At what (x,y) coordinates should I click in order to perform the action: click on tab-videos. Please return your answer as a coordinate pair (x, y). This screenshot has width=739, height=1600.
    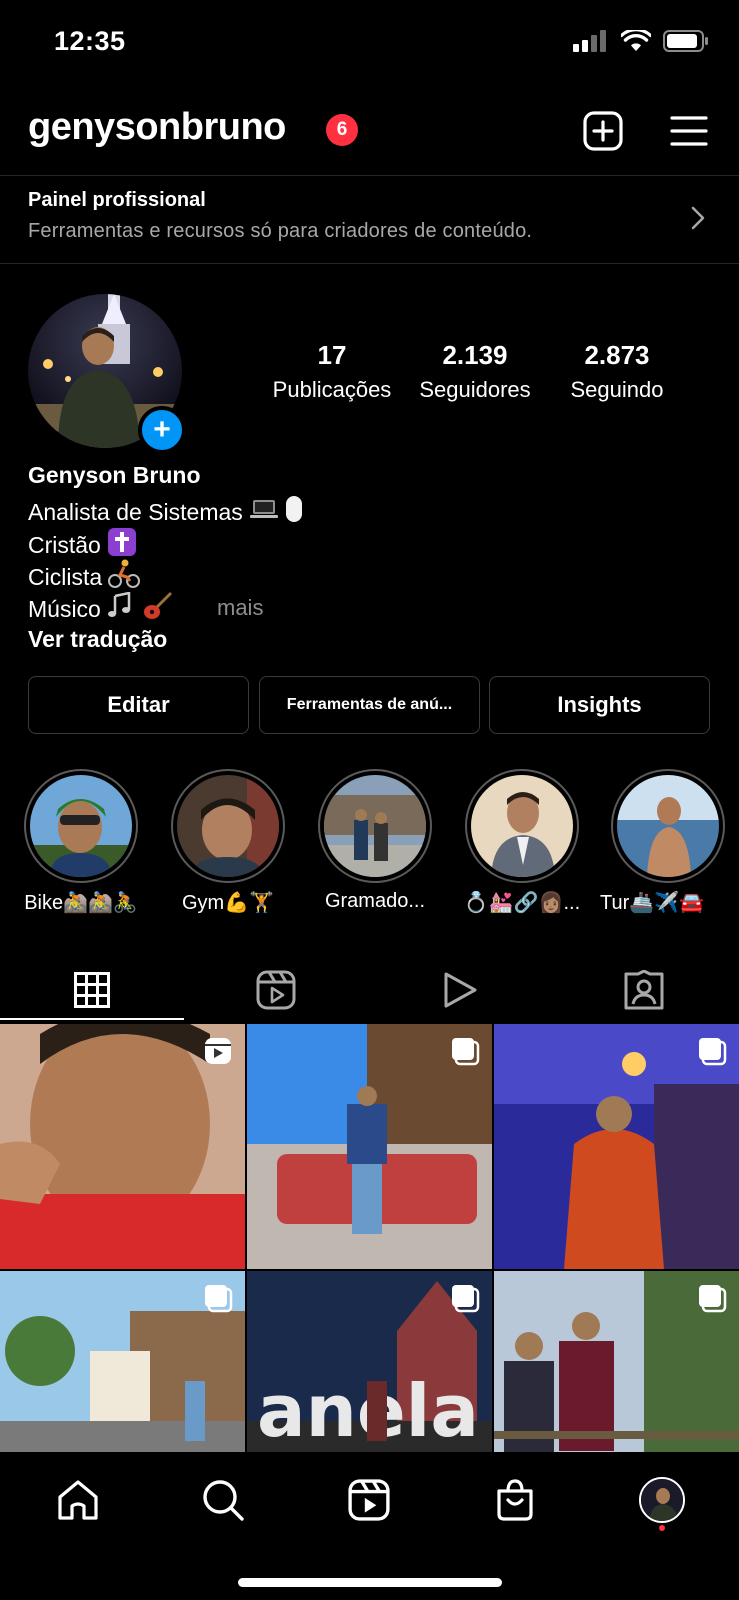
    Looking at the image, I should click on (460, 990).